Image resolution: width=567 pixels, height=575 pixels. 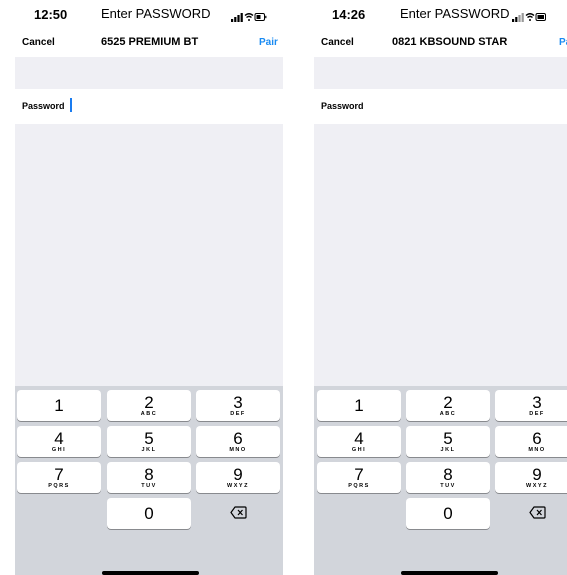 I want to click on text-cursor, so click(x=71, y=105).